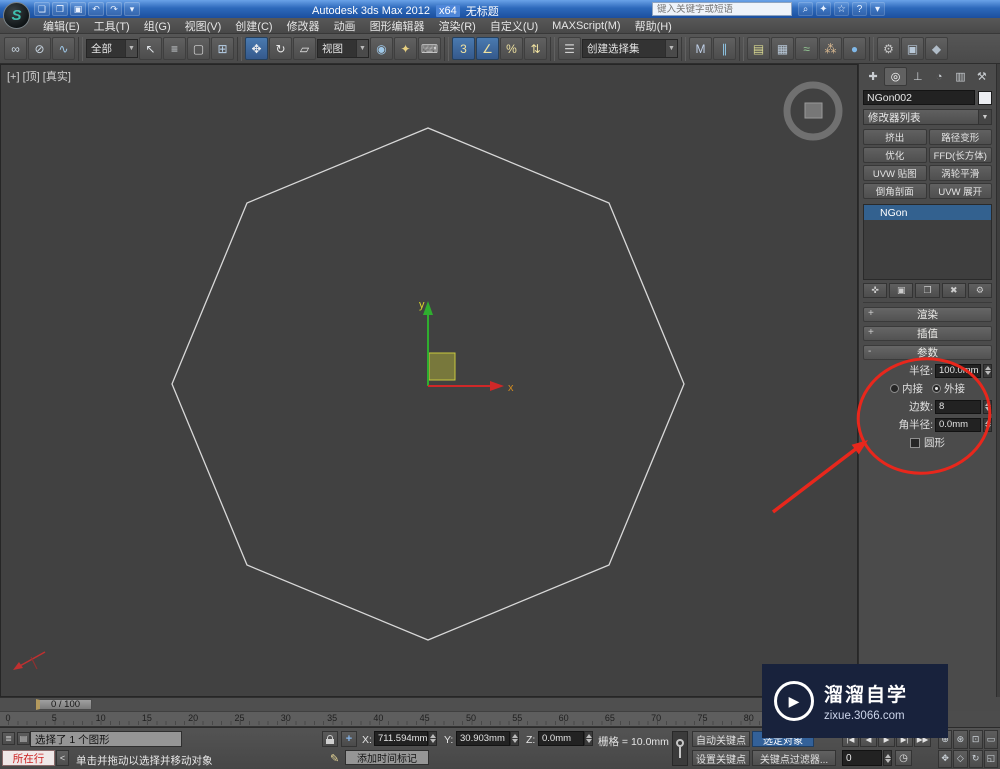 This screenshot has height=769, width=1000. Describe the element at coordinates (906, 388) in the screenshot. I see `inscribed-radio: 内接` at that location.